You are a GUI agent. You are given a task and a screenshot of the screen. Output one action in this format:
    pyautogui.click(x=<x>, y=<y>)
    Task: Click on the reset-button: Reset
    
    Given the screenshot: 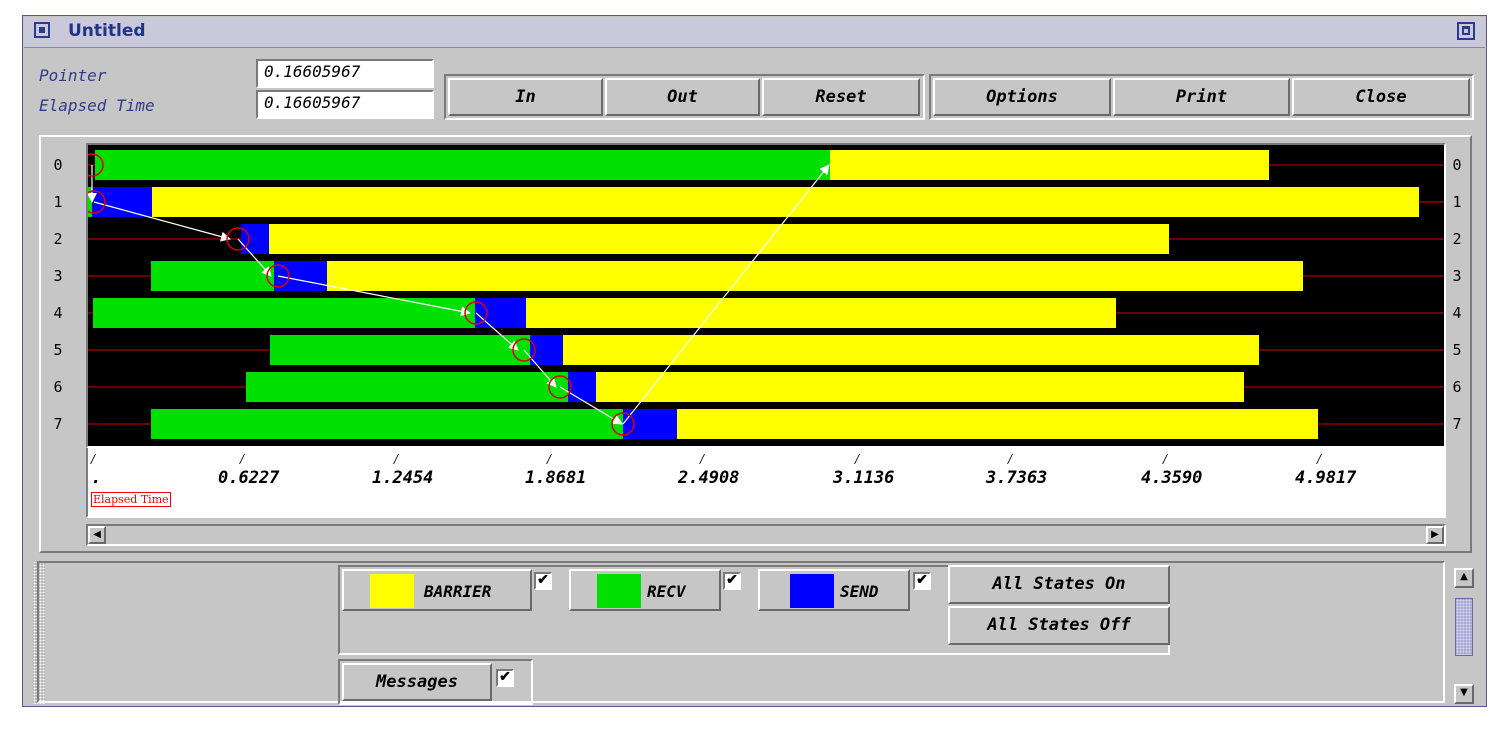 What is the action you would take?
    pyautogui.click(x=841, y=97)
    